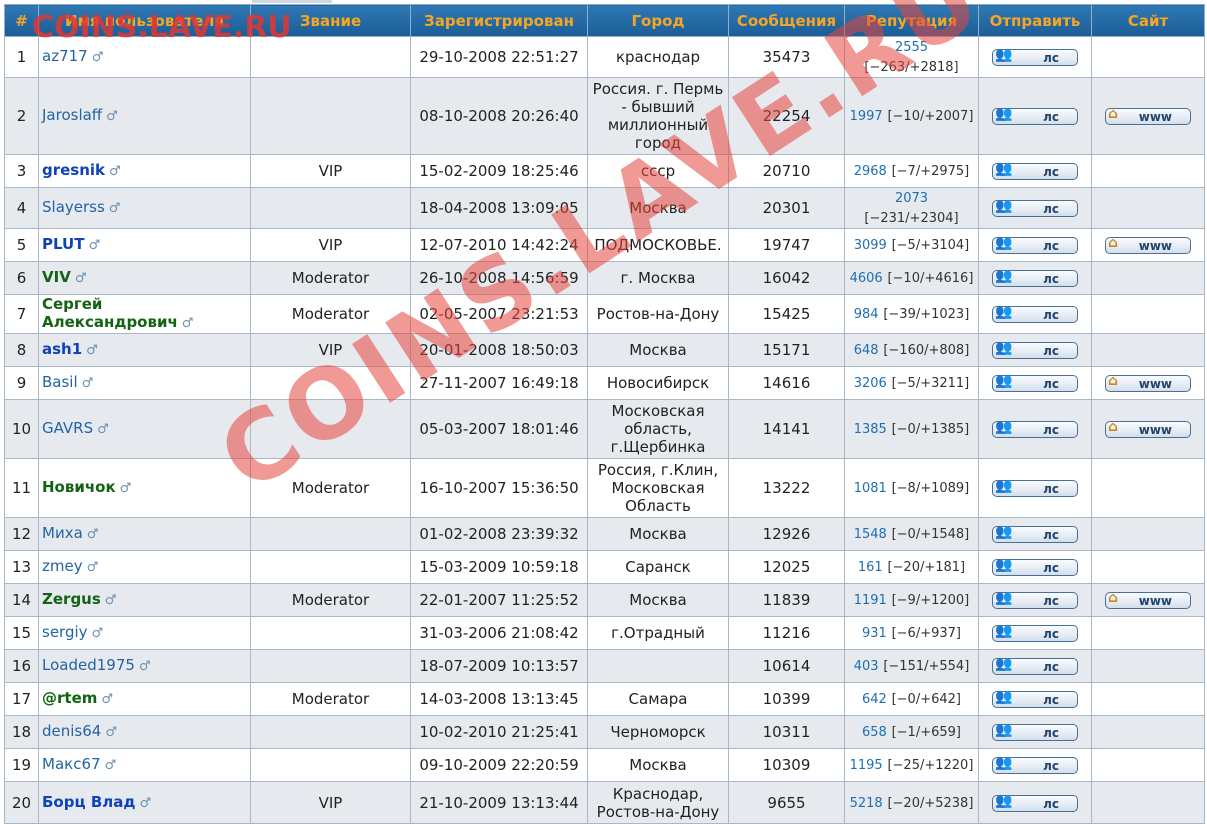  Describe the element at coordinates (144, 116) in the screenshot. I see `username-cell: Jaroslaff ♂` at that location.